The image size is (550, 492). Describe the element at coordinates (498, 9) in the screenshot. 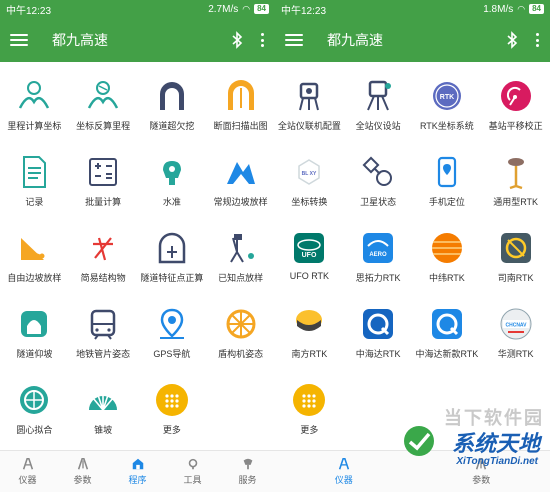

I see `network-speed: 1.8M/s` at that location.